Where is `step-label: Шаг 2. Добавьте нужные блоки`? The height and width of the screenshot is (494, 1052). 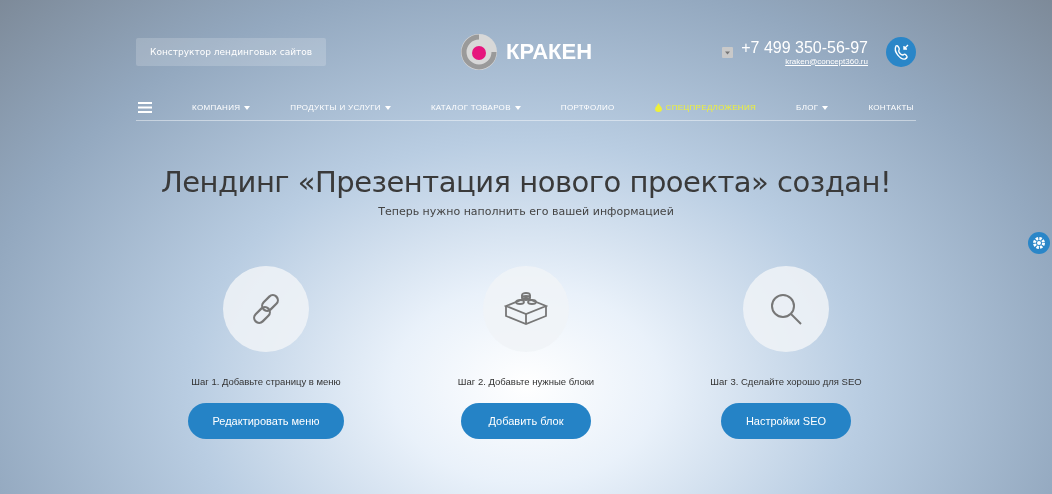
step-label: Шаг 2. Добавьте нужные блоки is located at coordinates (526, 381).